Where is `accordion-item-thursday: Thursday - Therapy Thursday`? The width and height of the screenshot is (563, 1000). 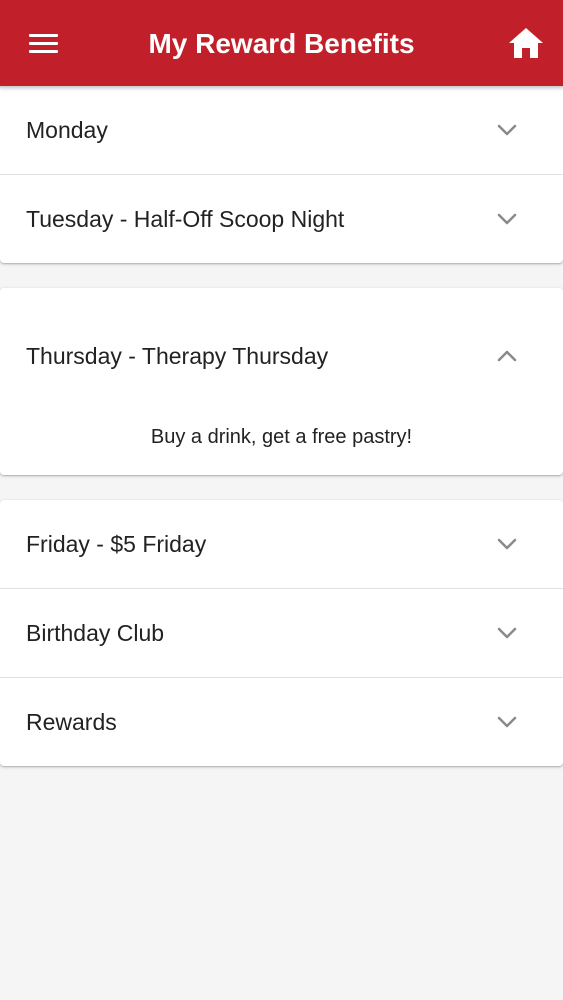 accordion-item-thursday: Thursday - Therapy Thursday is located at coordinates (281, 356).